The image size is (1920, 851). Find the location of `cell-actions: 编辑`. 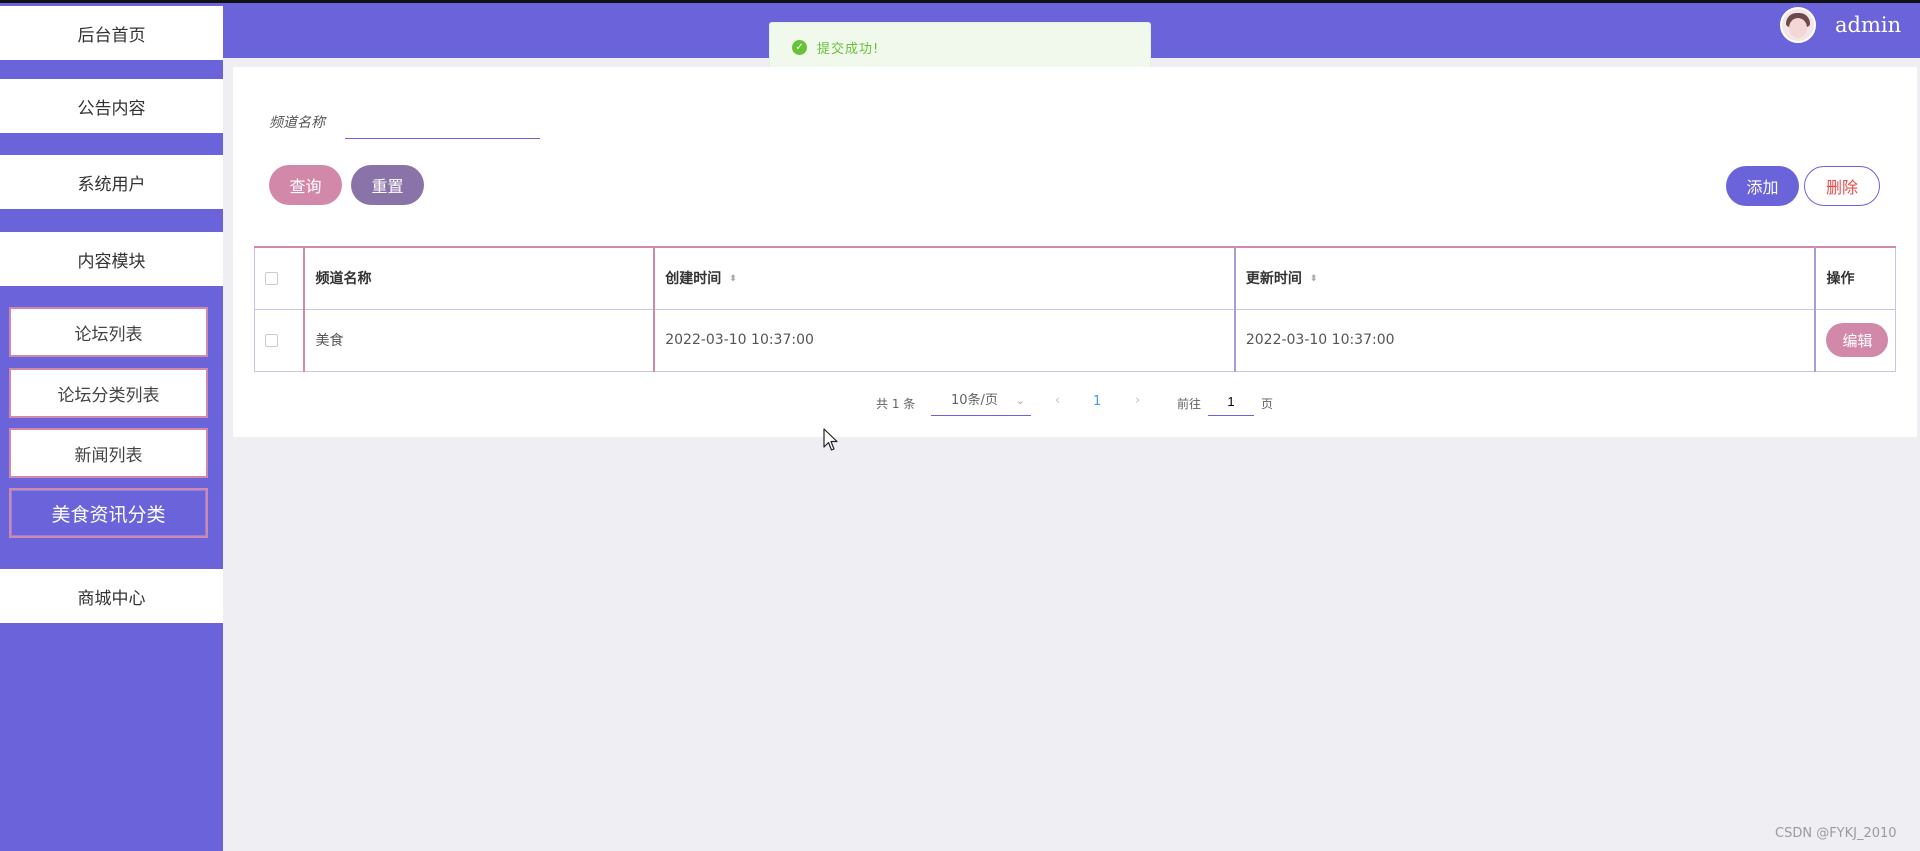

cell-actions: 编辑 is located at coordinates (1855, 340).